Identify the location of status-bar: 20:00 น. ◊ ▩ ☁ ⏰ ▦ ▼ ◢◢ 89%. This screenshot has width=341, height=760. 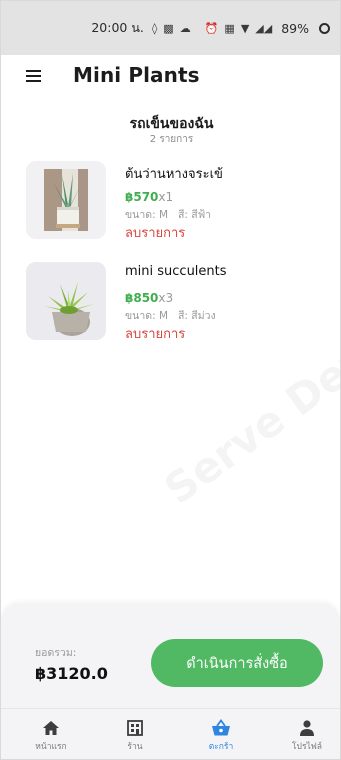
(170, 28).